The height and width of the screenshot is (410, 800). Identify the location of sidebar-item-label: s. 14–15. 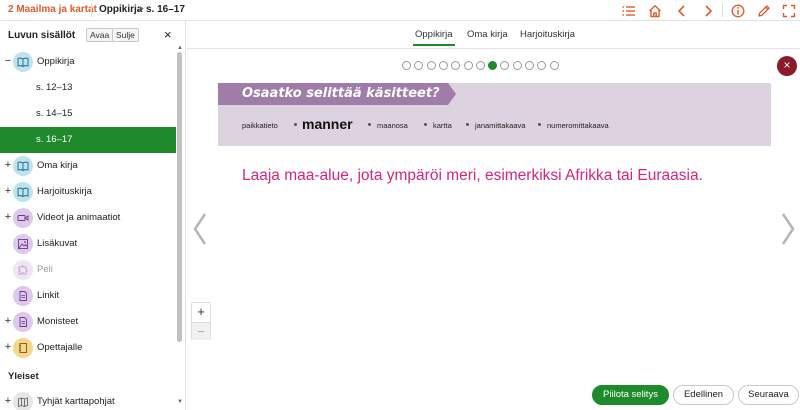
(54, 113).